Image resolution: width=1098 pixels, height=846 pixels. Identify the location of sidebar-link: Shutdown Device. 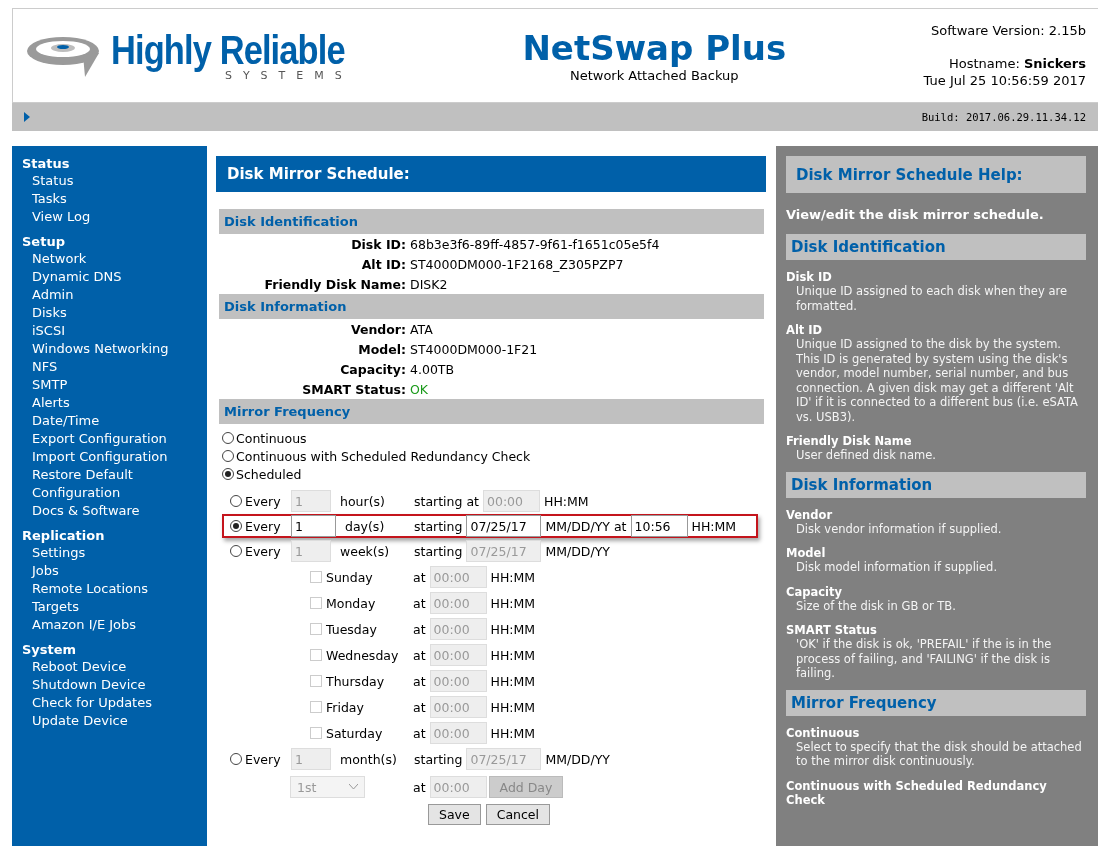
(108, 685).